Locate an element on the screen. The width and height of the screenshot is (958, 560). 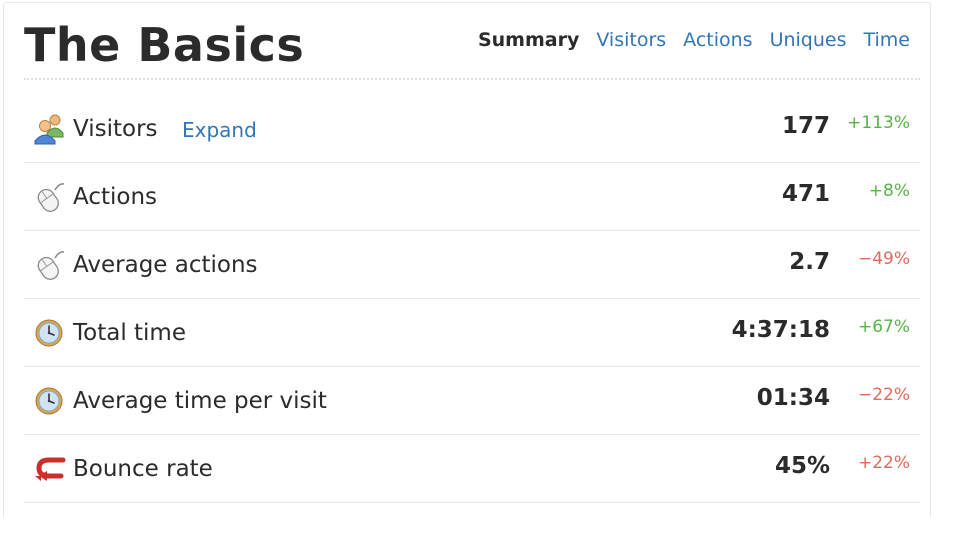
stat-label: Average actions is located at coordinates (165, 265).